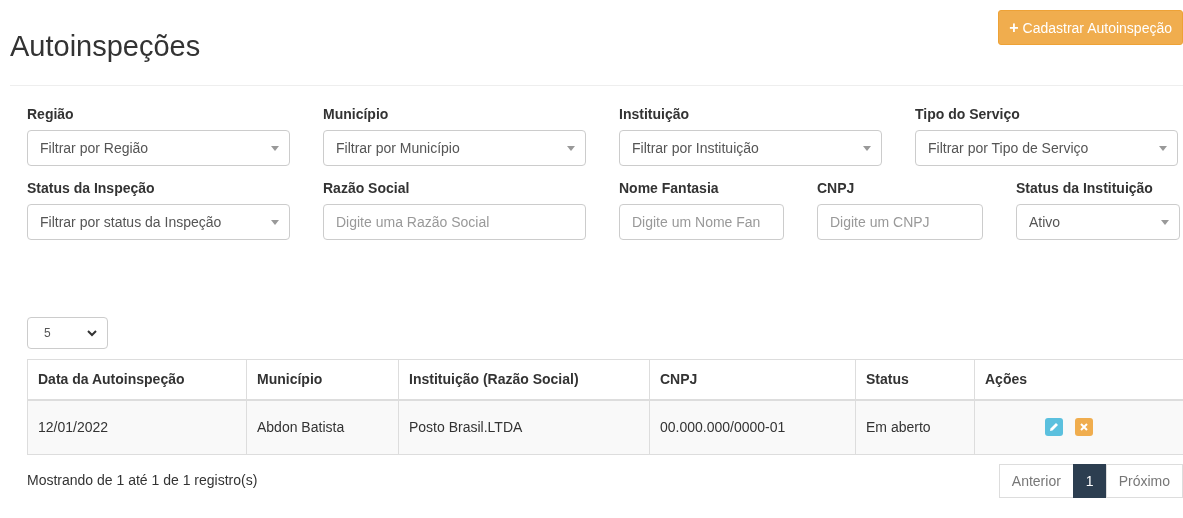 This screenshot has height=518, width=1183. Describe the element at coordinates (356, 114) in the screenshot. I see `field-label: Município` at that location.